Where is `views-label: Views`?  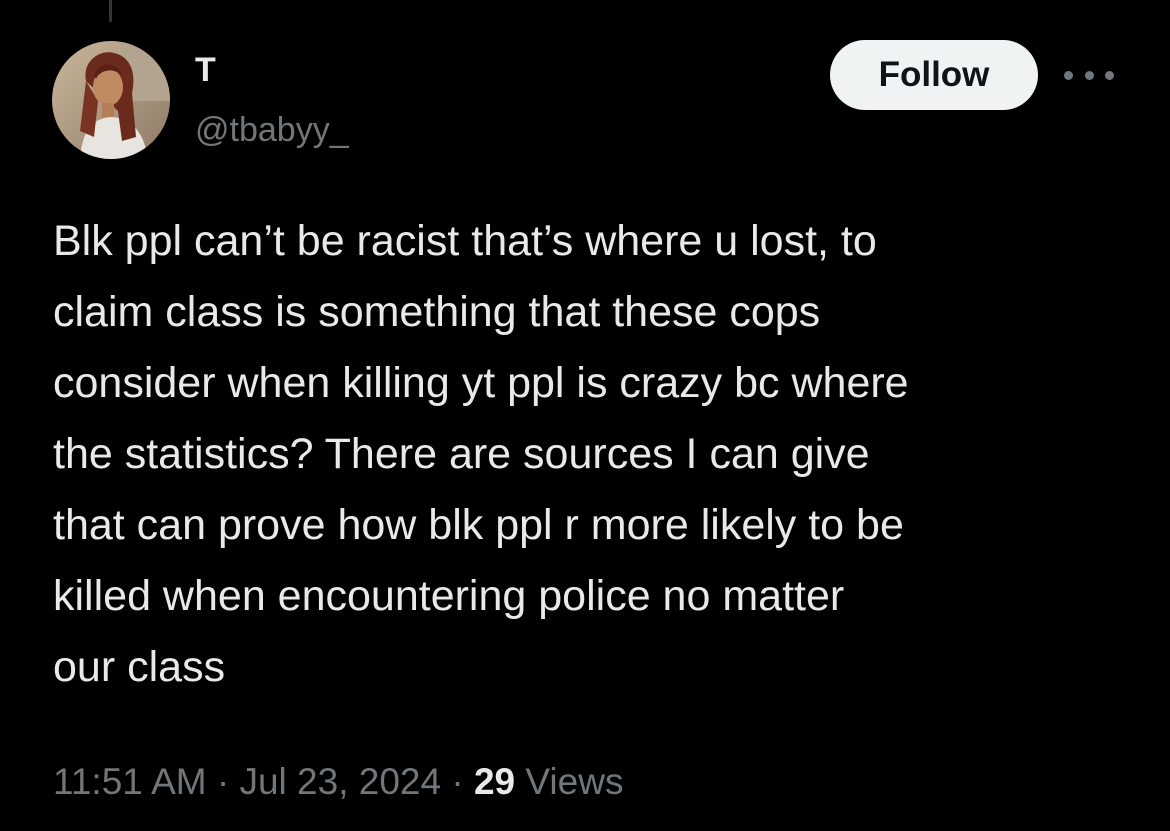 views-label: Views is located at coordinates (569, 781).